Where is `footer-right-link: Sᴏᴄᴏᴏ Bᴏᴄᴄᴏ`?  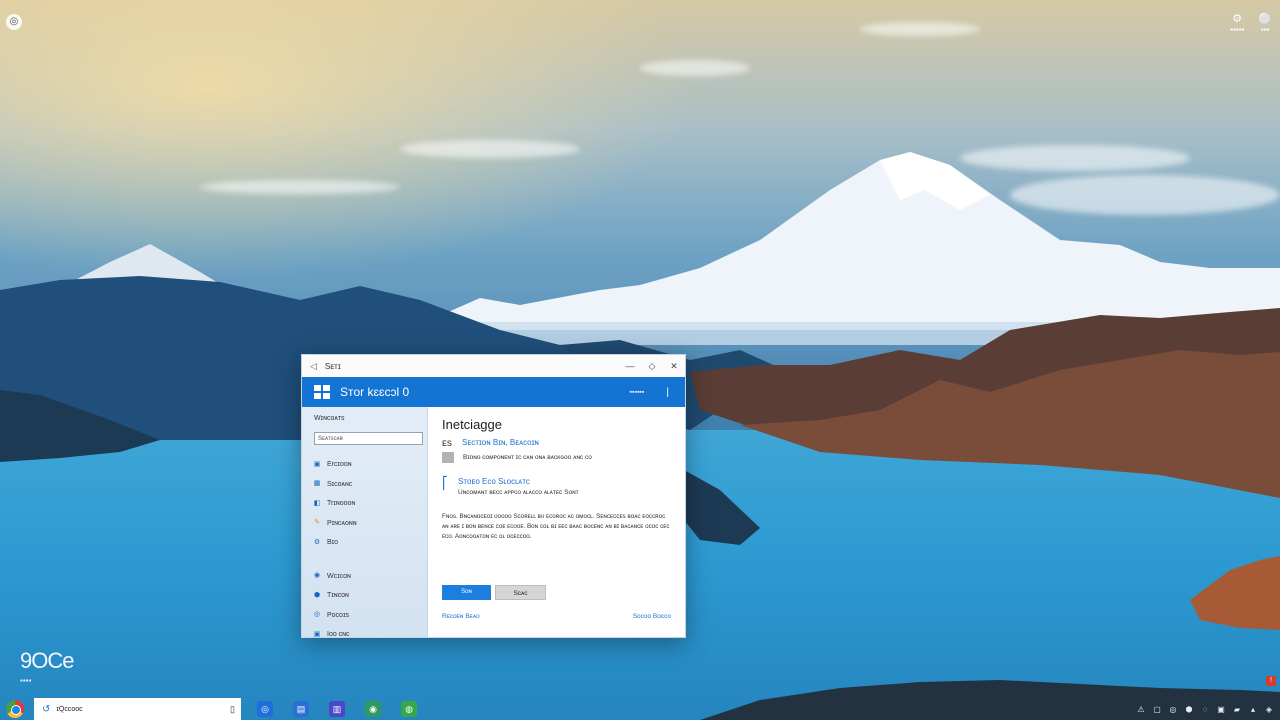 footer-right-link: Sᴏᴄᴏᴏ Bᴏᴄᴄᴏ is located at coordinates (652, 616).